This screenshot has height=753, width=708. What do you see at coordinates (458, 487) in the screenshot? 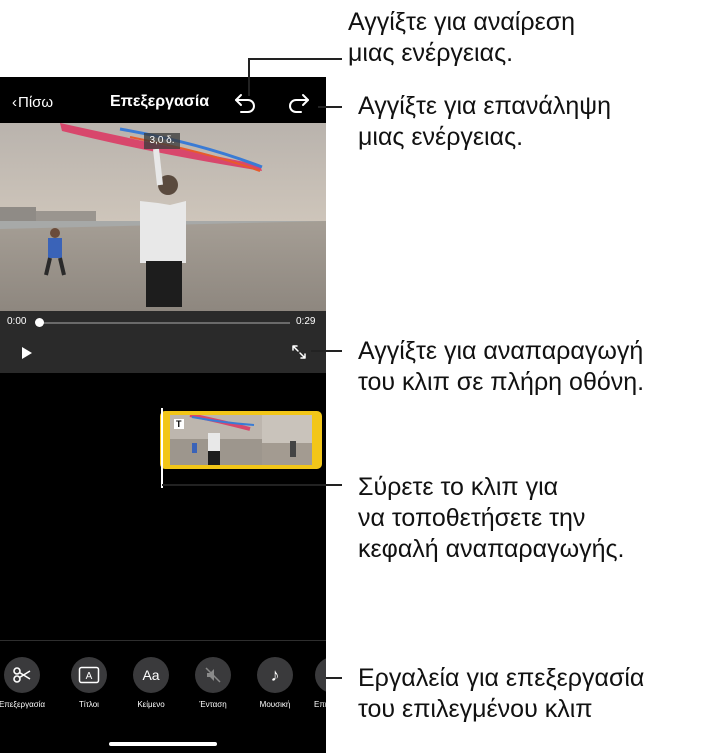
I see `playhead-callout-line1: Σύρετε το κλιπ για` at bounding box center [458, 487].